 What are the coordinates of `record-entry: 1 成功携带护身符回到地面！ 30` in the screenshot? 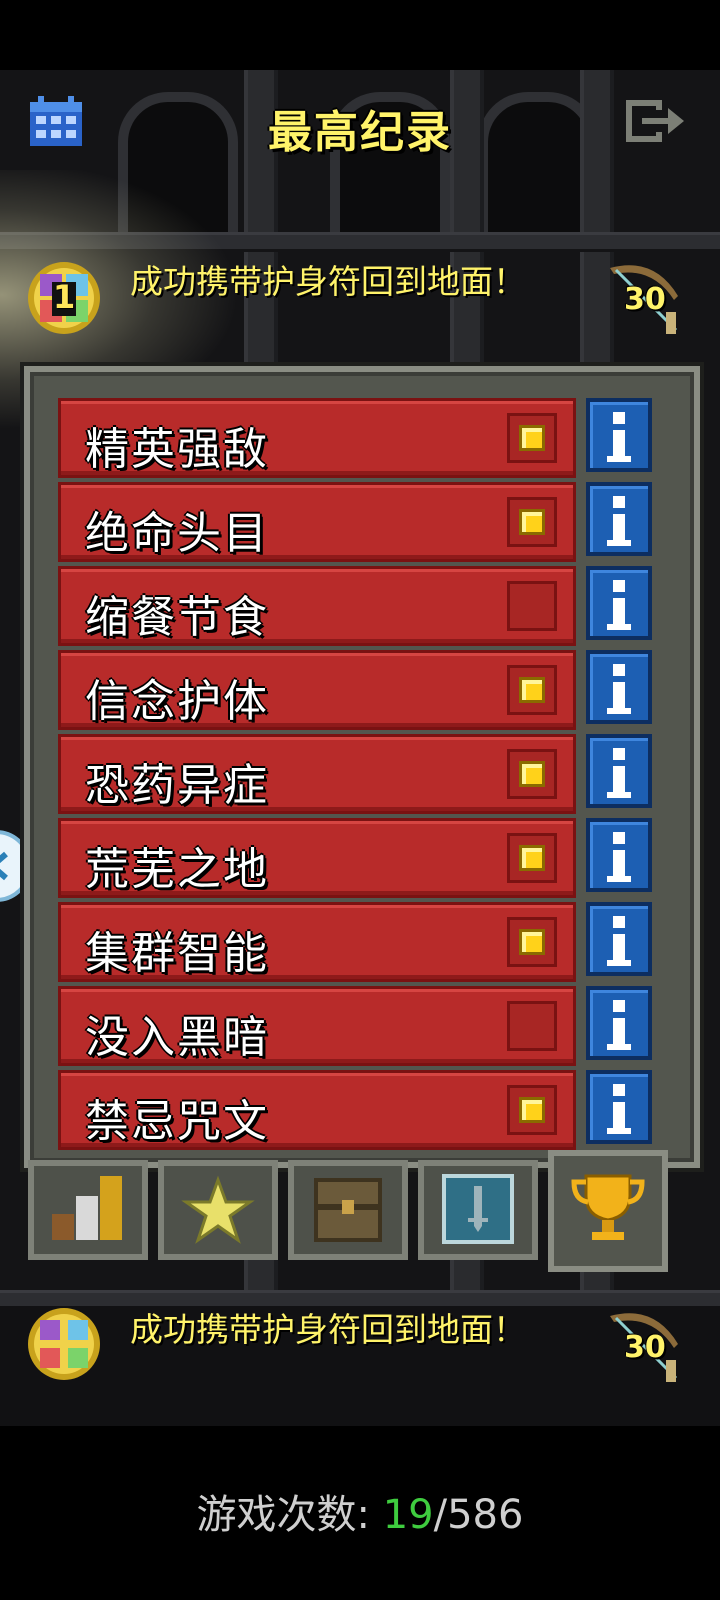 It's located at (360, 305).